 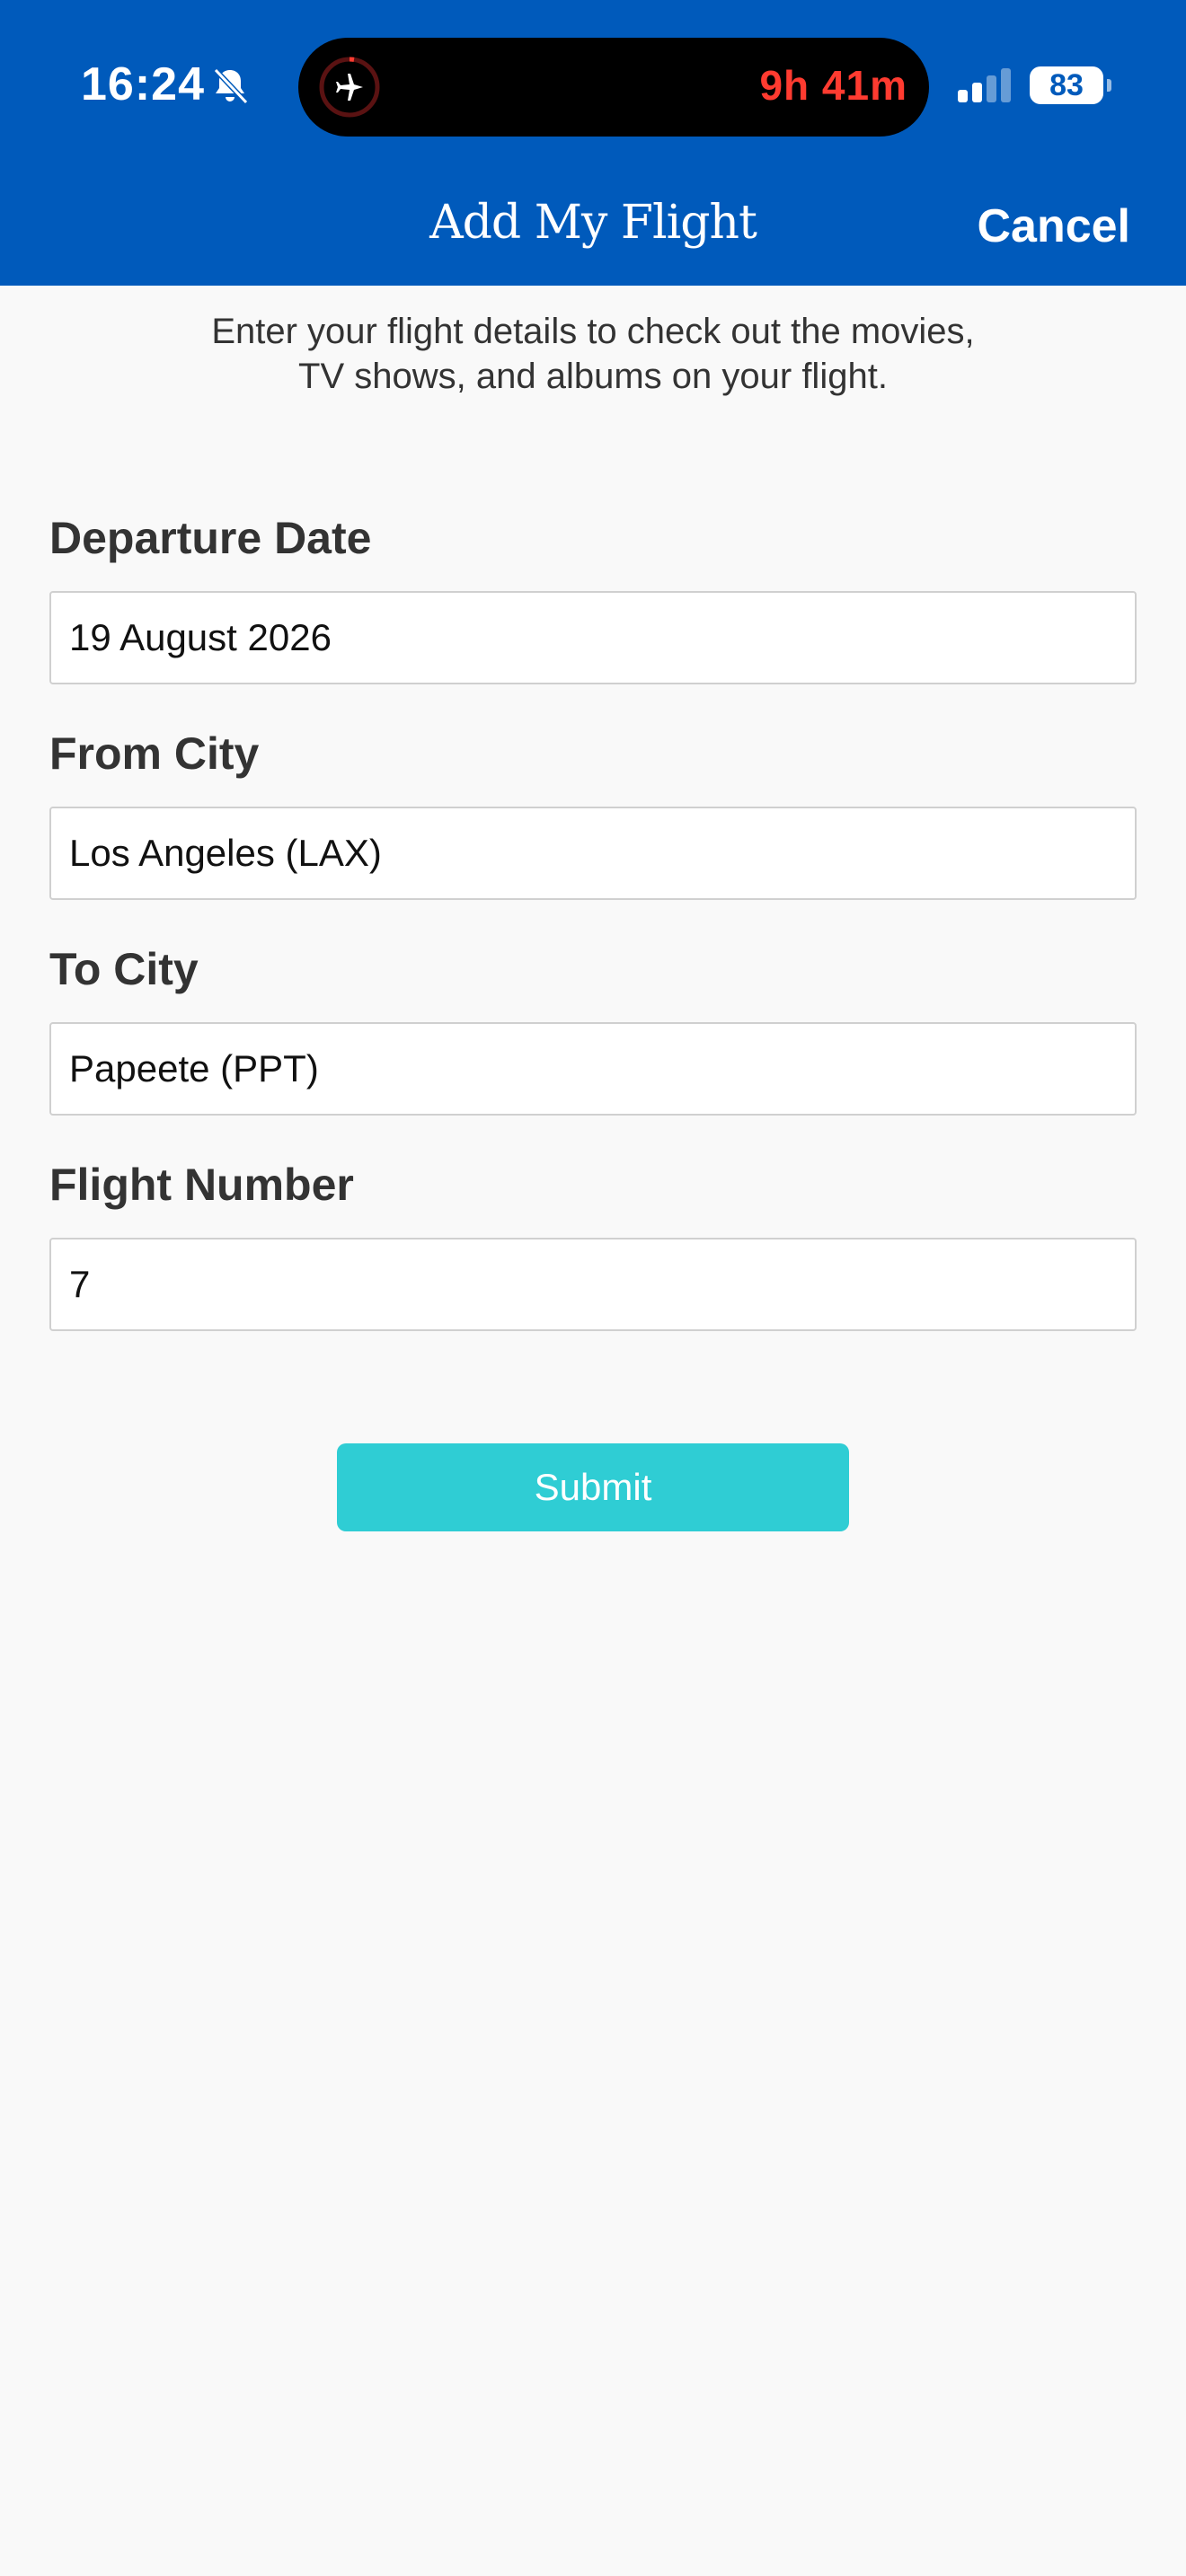 What do you see at coordinates (210, 538) in the screenshot?
I see `departure-date-label: Departure Date` at bounding box center [210, 538].